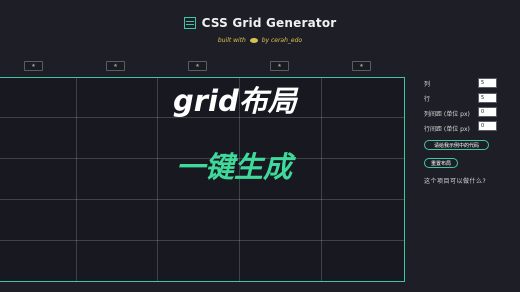  I want to click on overlay-title: grid布局, so click(235, 101).